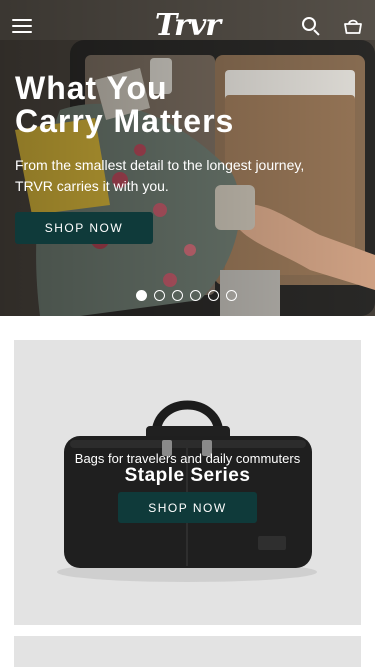  I want to click on promo-title: Staple Series, so click(187, 475).